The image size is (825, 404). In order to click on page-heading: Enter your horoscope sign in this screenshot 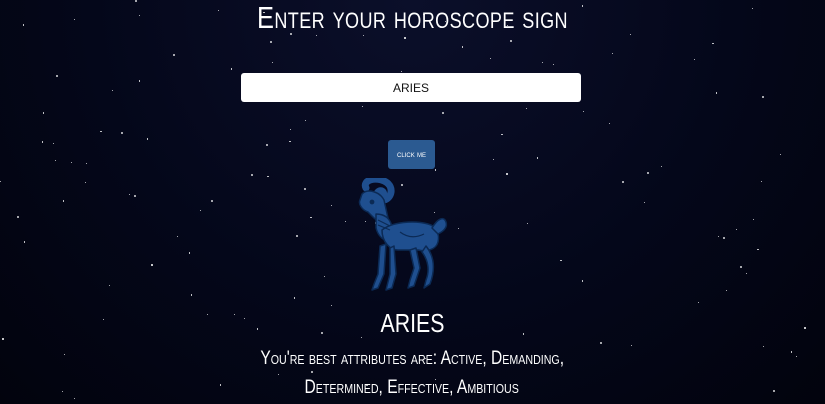, I will do `click(412, 17)`.